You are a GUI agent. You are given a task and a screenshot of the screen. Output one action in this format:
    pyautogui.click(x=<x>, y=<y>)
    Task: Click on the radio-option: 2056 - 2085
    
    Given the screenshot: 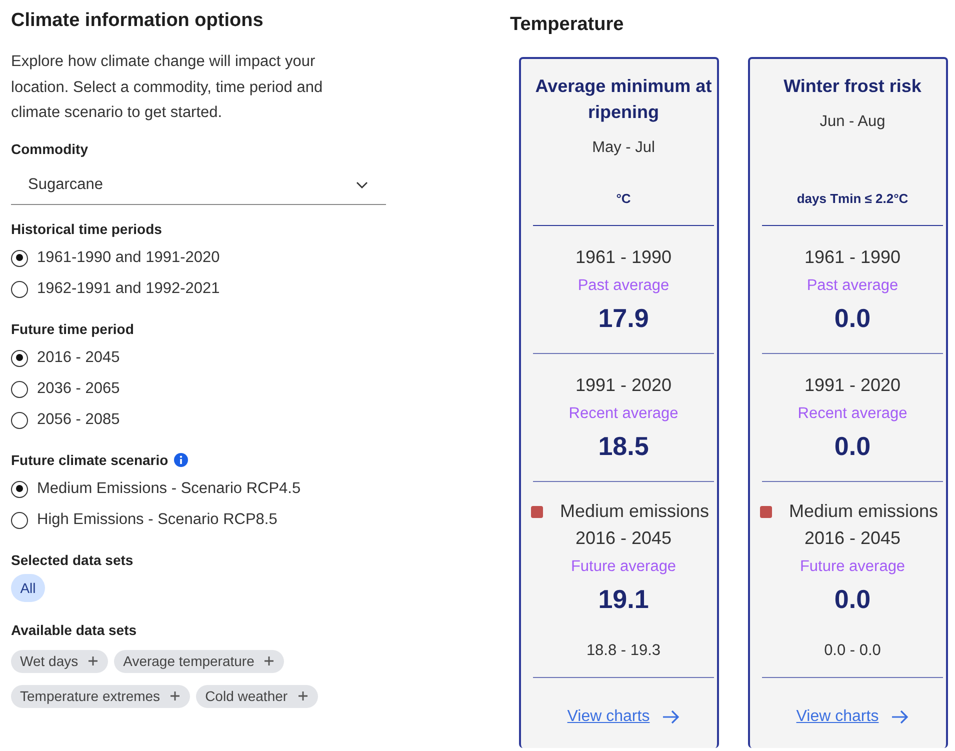 What is the action you would take?
    pyautogui.click(x=65, y=420)
    